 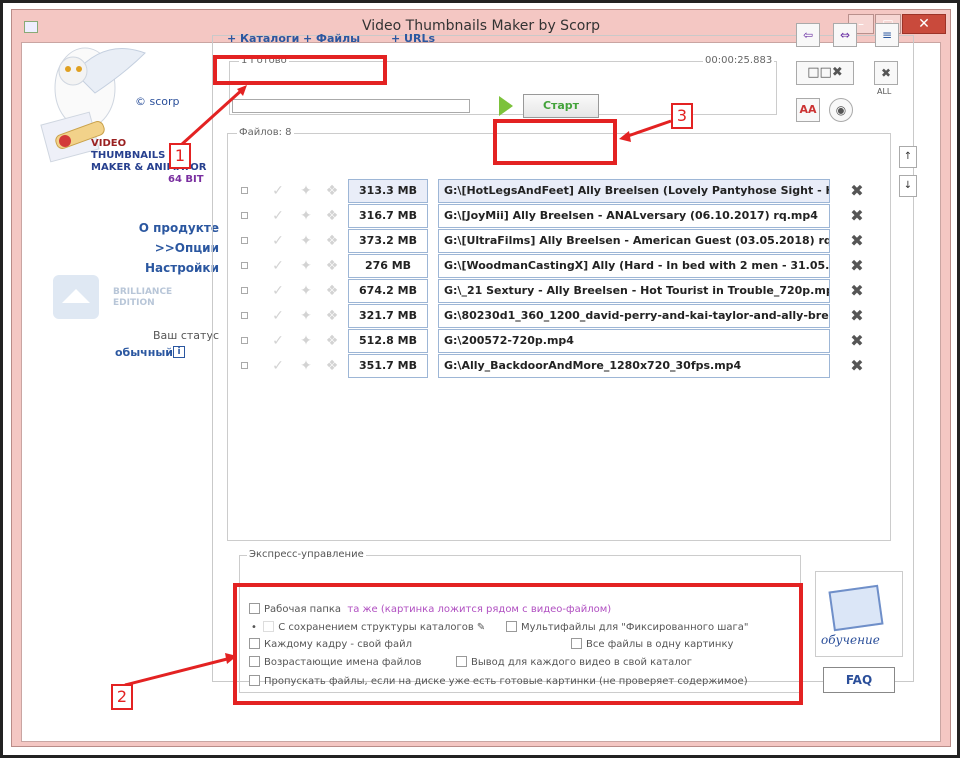 I want to click on annotation-number-2: 2, so click(x=122, y=697).